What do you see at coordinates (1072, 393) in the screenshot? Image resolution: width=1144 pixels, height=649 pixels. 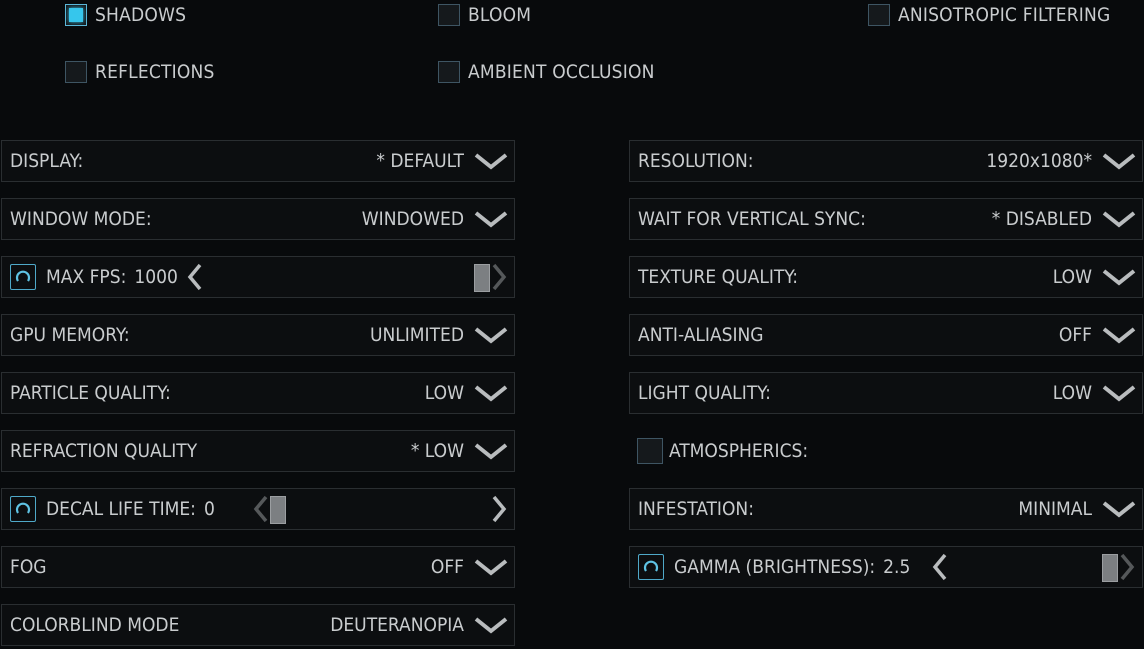 I see `light-quality-value: LOW` at bounding box center [1072, 393].